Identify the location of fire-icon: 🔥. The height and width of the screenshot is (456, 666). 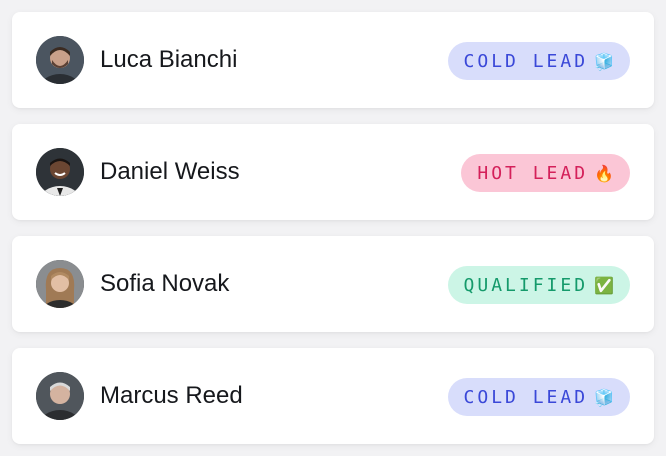
(604, 173).